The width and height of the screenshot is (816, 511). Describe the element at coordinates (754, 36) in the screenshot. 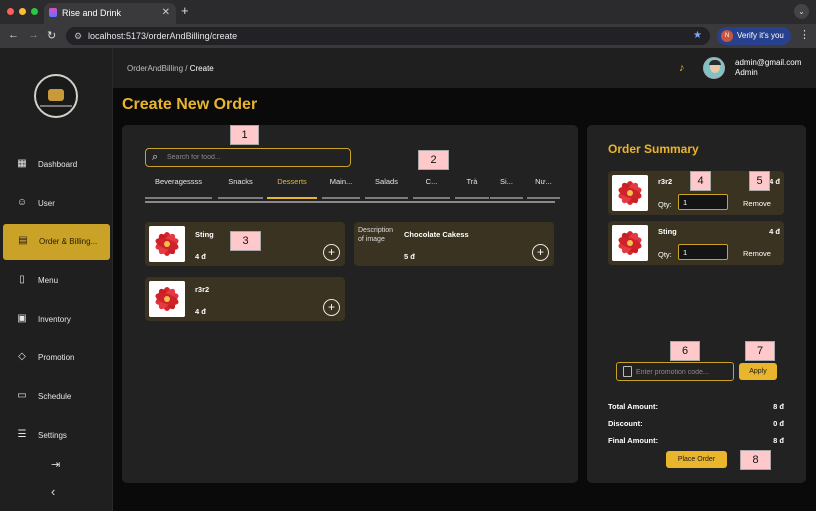

I see `verify-identity-button: N Verify it's you` at that location.